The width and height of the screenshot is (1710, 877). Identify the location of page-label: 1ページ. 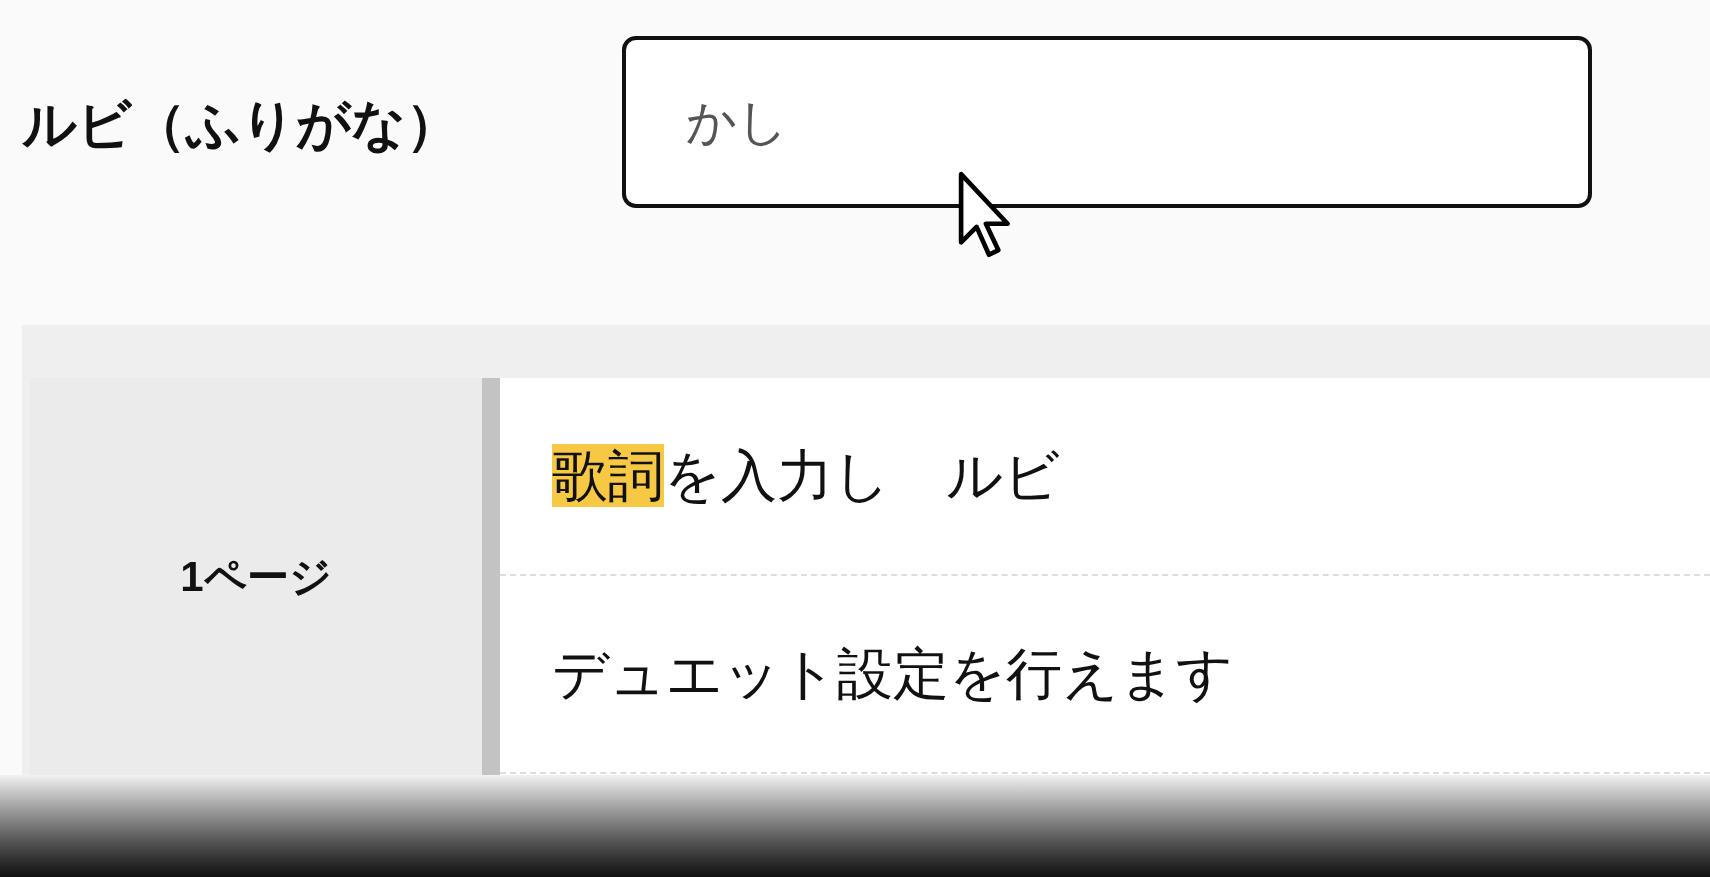
(256, 577).